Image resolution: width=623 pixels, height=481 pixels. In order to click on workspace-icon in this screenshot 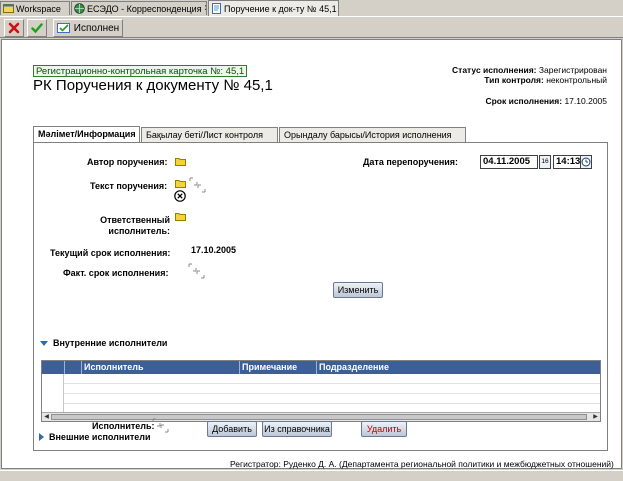, I will do `click(8, 8)`.